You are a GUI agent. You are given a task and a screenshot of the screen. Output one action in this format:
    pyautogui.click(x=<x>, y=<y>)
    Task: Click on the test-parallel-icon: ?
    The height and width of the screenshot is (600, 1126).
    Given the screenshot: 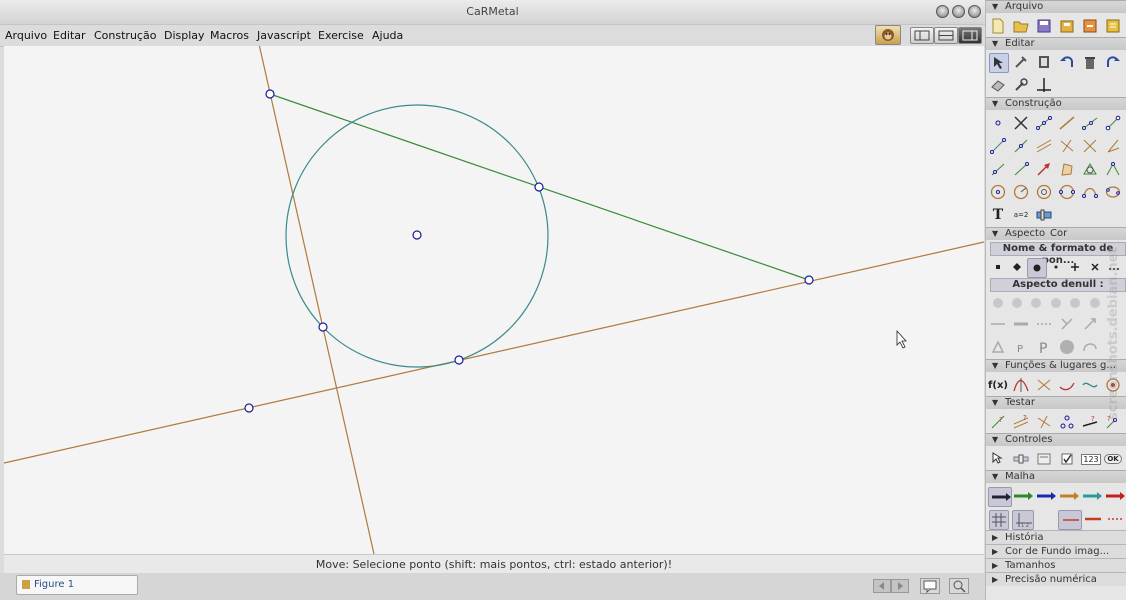 What is the action you would take?
    pyautogui.click(x=1021, y=422)
    